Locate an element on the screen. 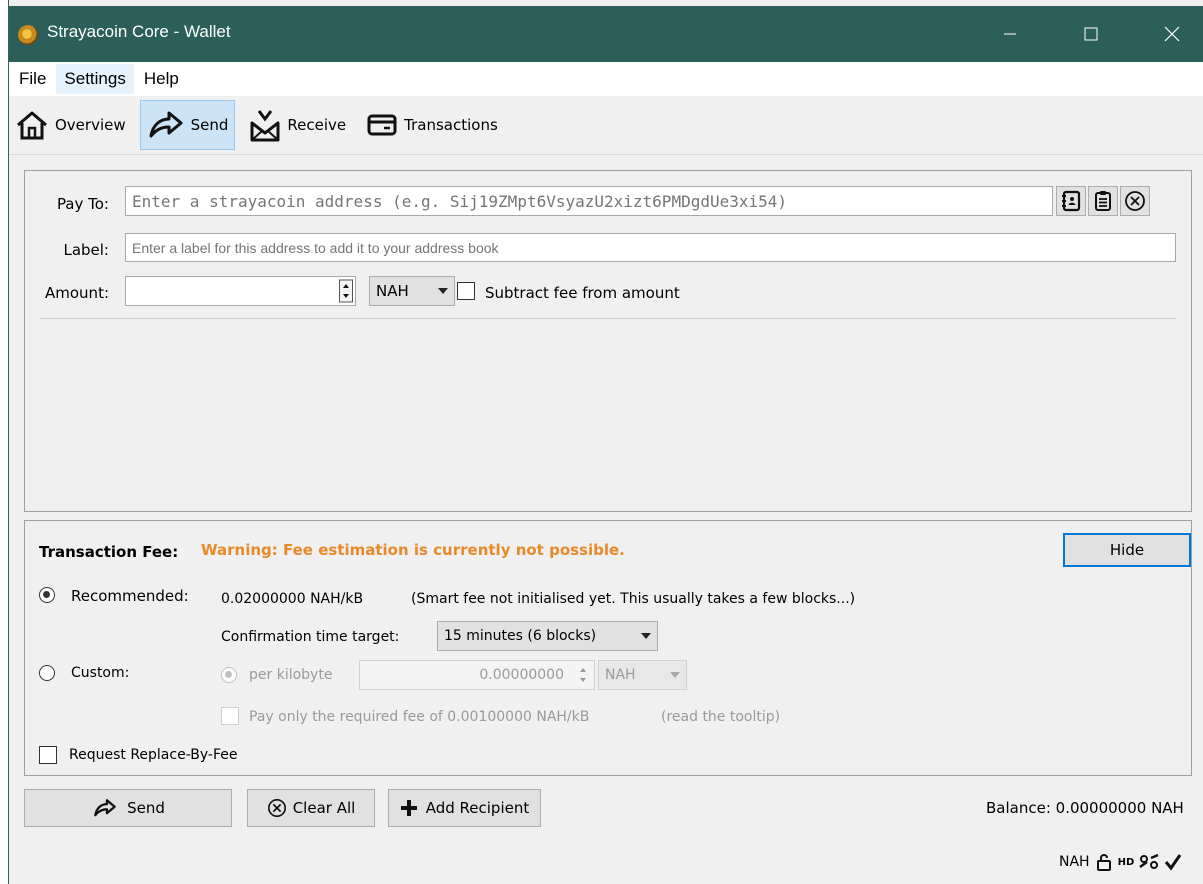 The image size is (1203, 884). remove-circle-icon is located at coordinates (1135, 201).